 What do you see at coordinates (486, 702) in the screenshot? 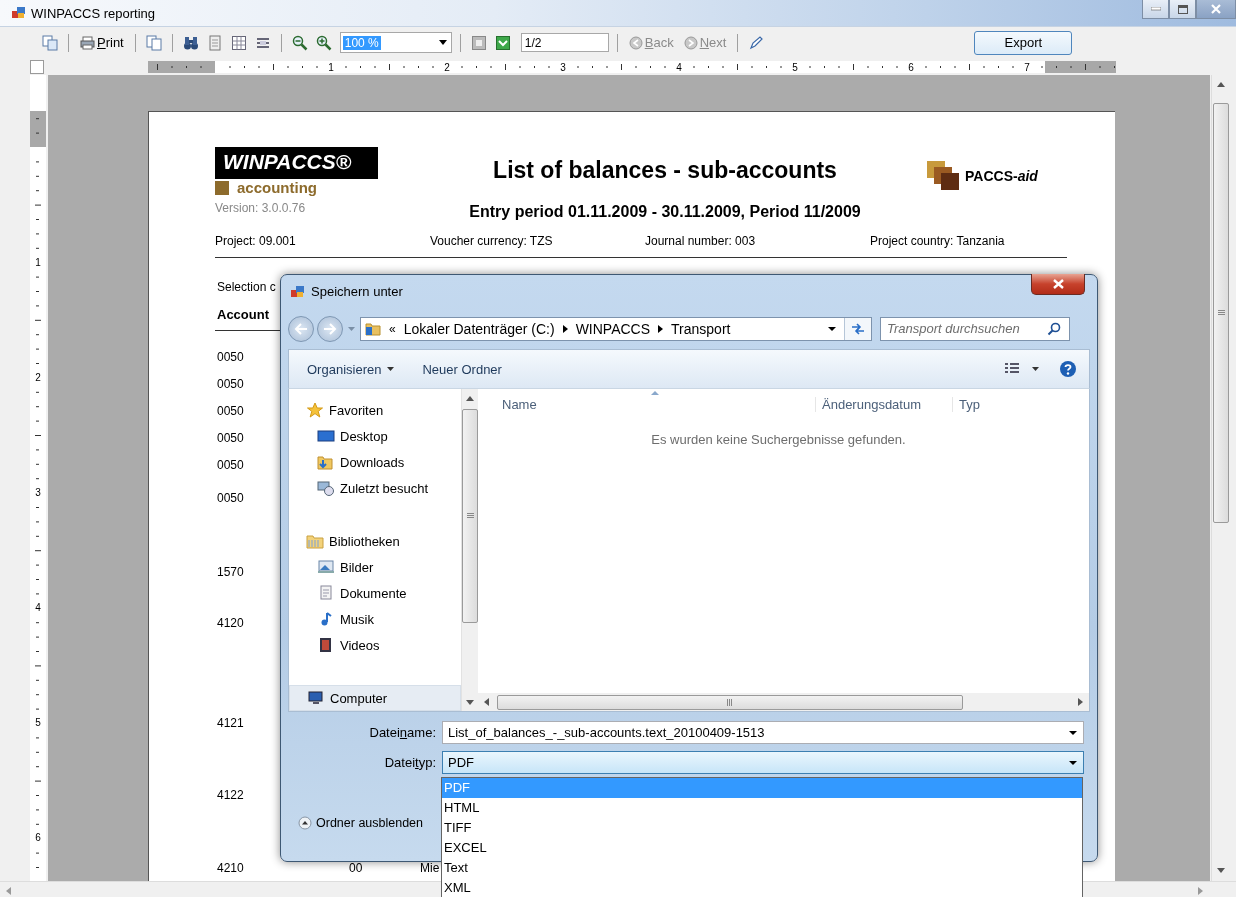
I see `scroll-left-icon` at bounding box center [486, 702].